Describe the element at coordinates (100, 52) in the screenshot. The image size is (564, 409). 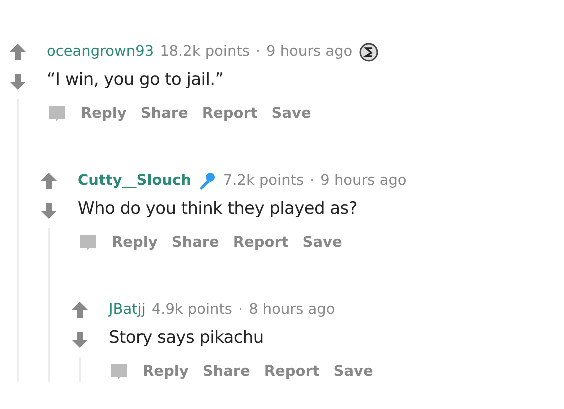
I see `username-link: oceangrown93` at that location.